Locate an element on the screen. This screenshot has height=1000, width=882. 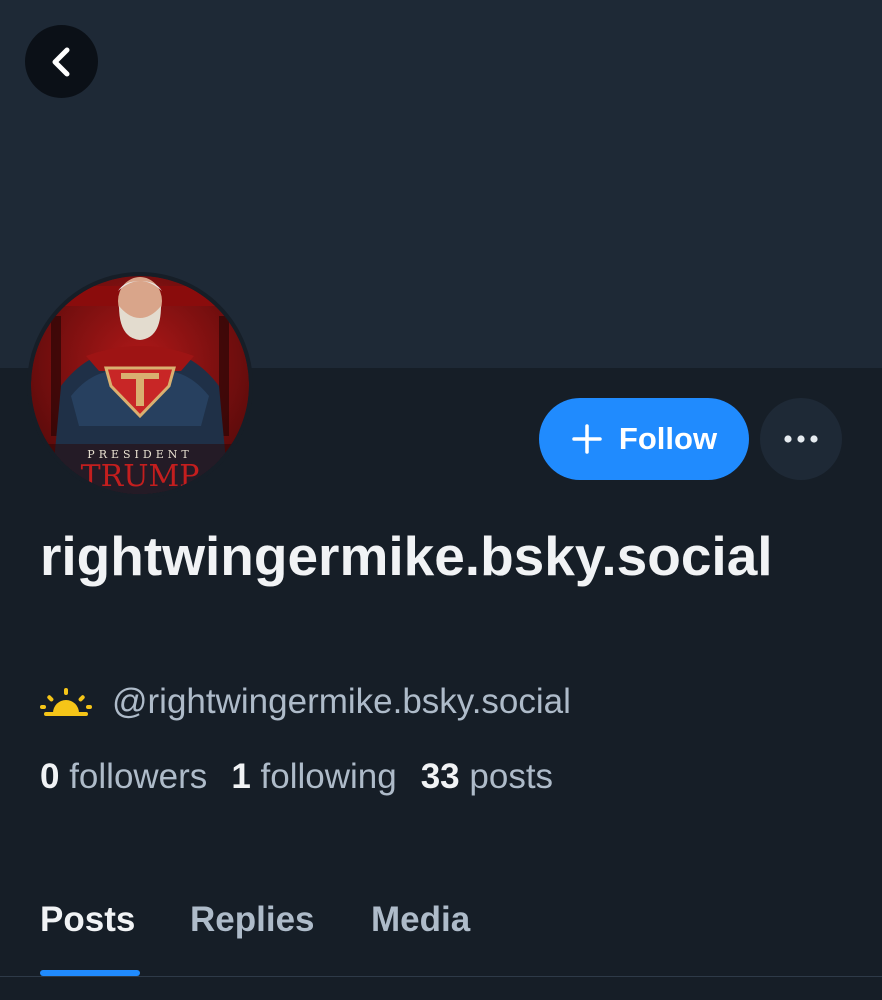
posts-count: 33 is located at coordinates (440, 776).